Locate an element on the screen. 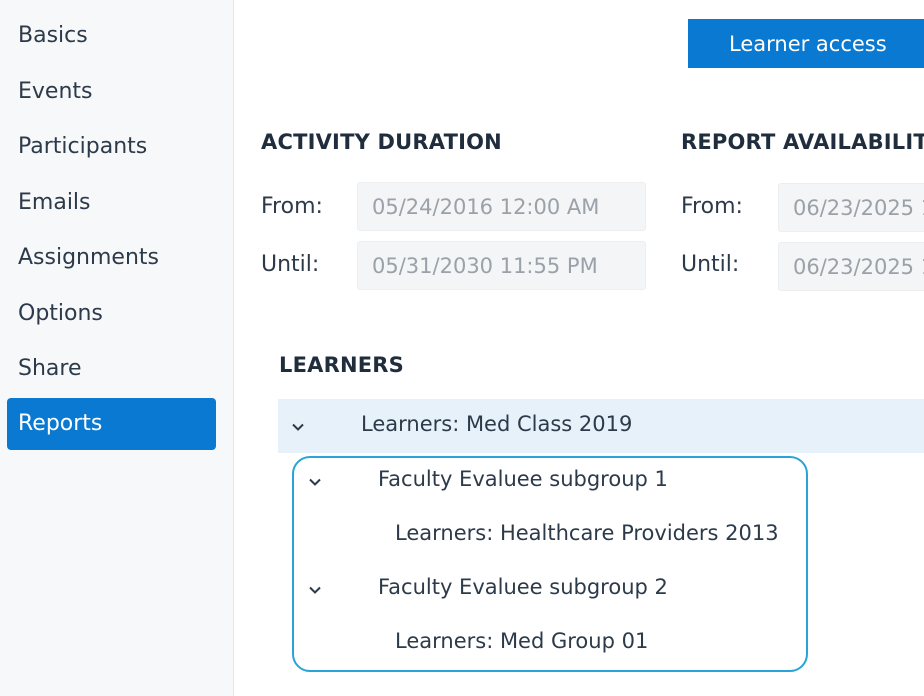  learners-title: LEARNERS is located at coordinates (341, 365).